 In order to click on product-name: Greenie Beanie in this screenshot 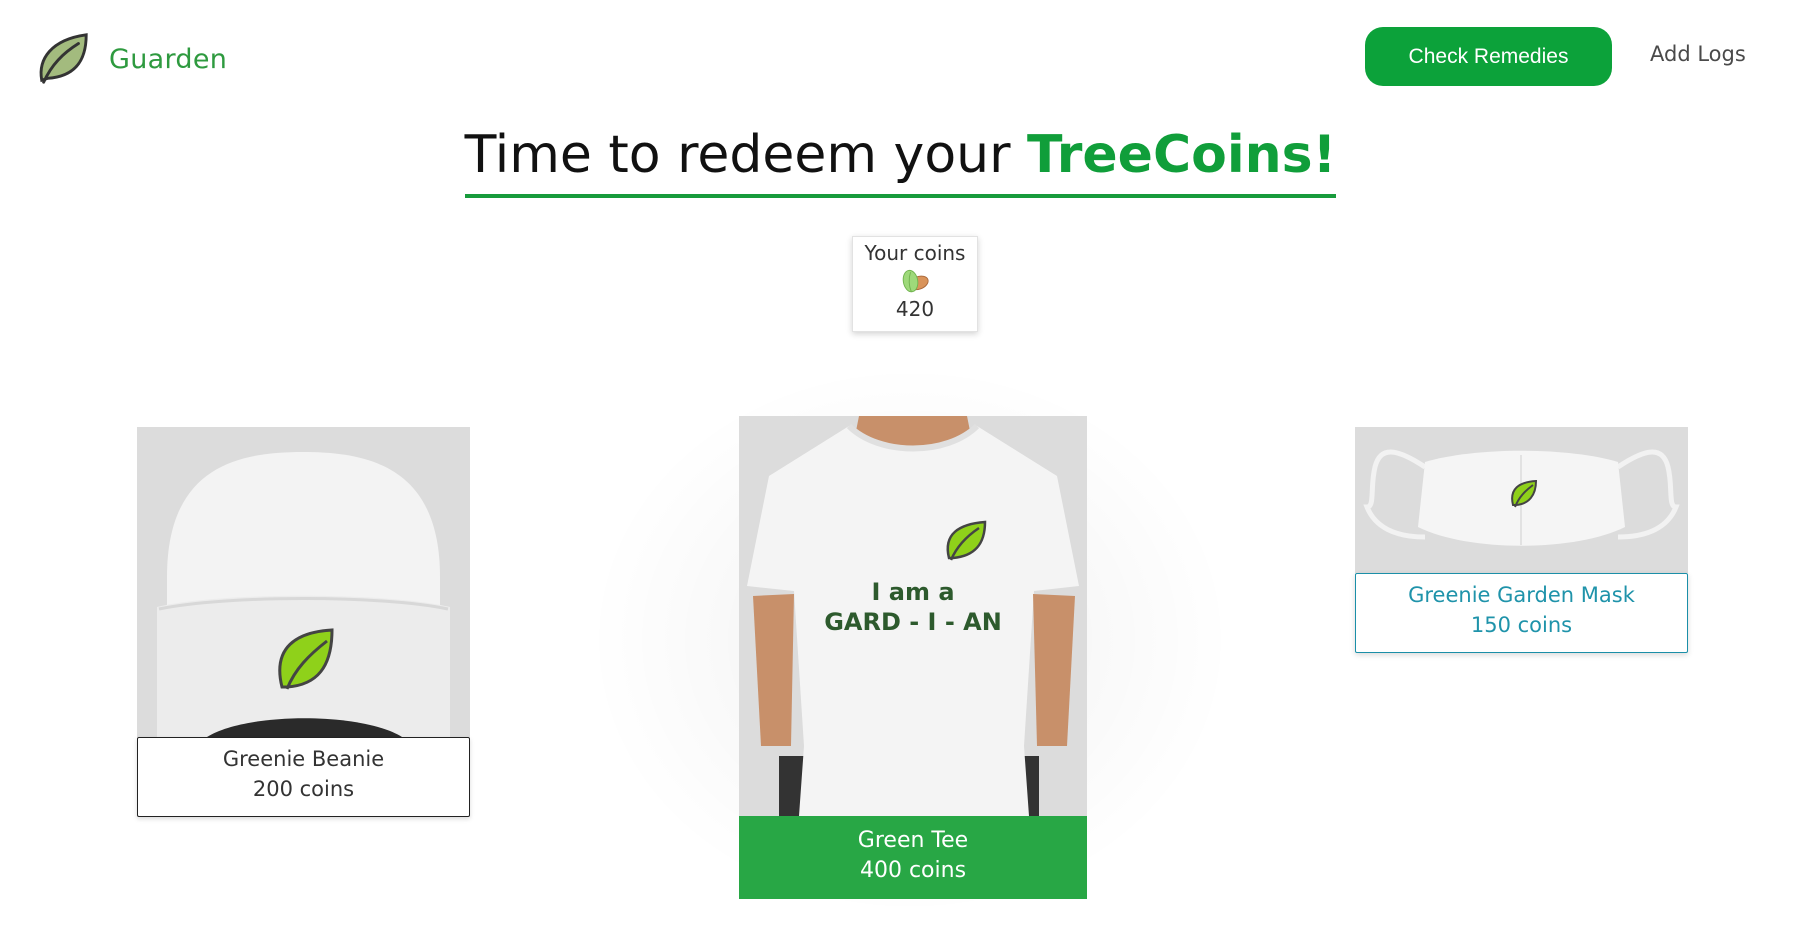, I will do `click(303, 759)`.